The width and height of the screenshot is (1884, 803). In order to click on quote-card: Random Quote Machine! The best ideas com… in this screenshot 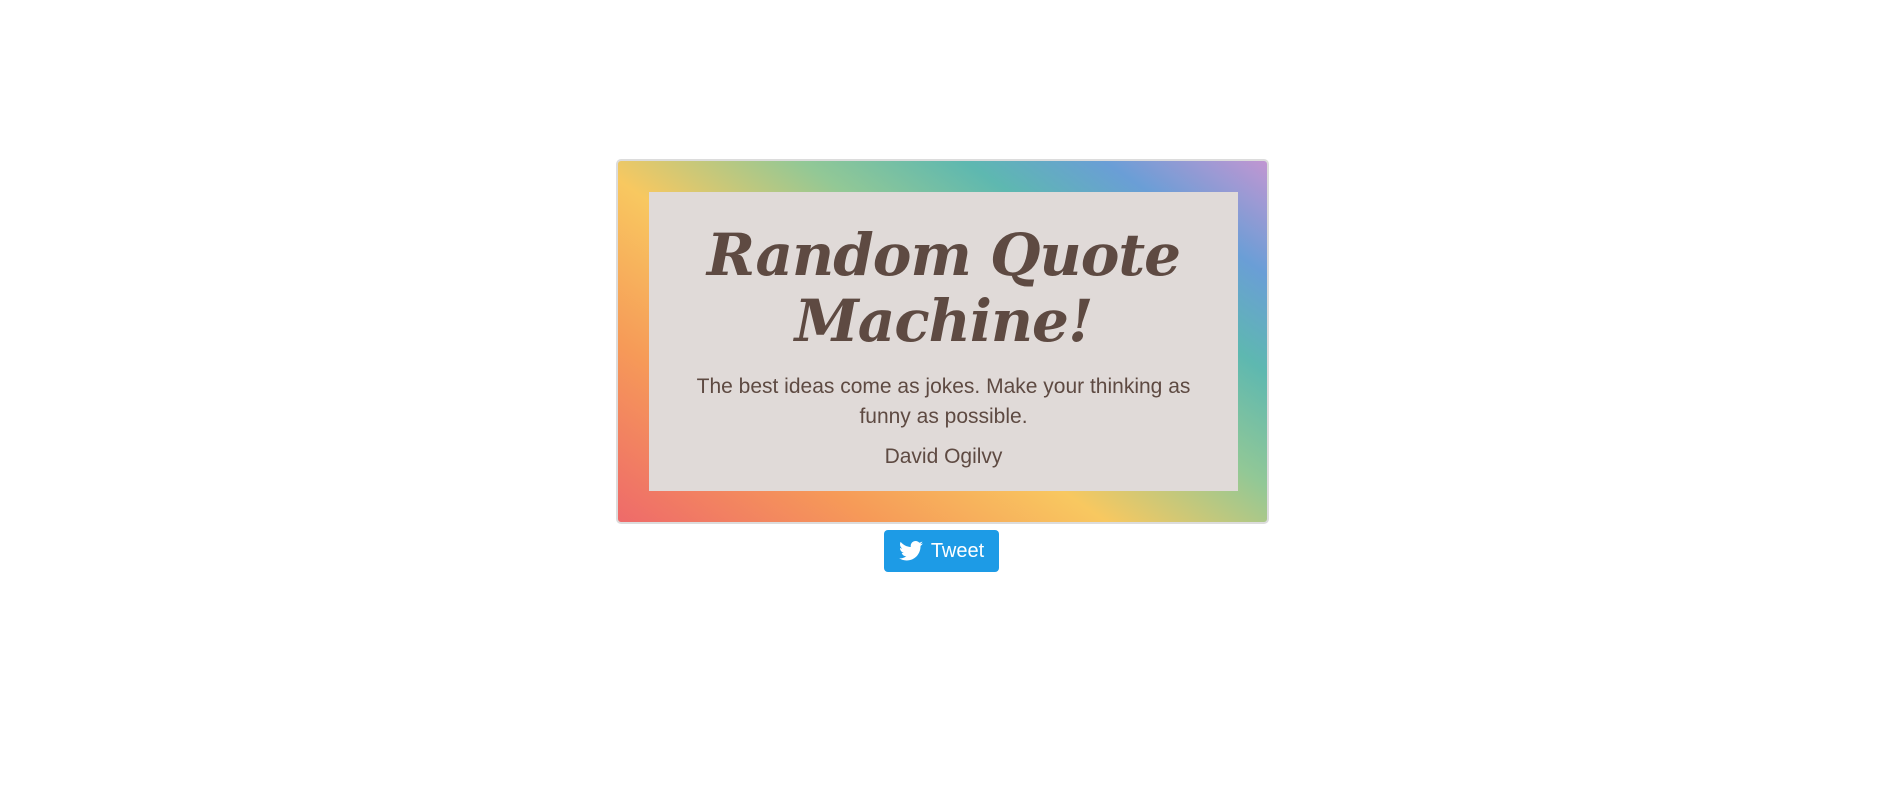, I will do `click(943, 341)`.